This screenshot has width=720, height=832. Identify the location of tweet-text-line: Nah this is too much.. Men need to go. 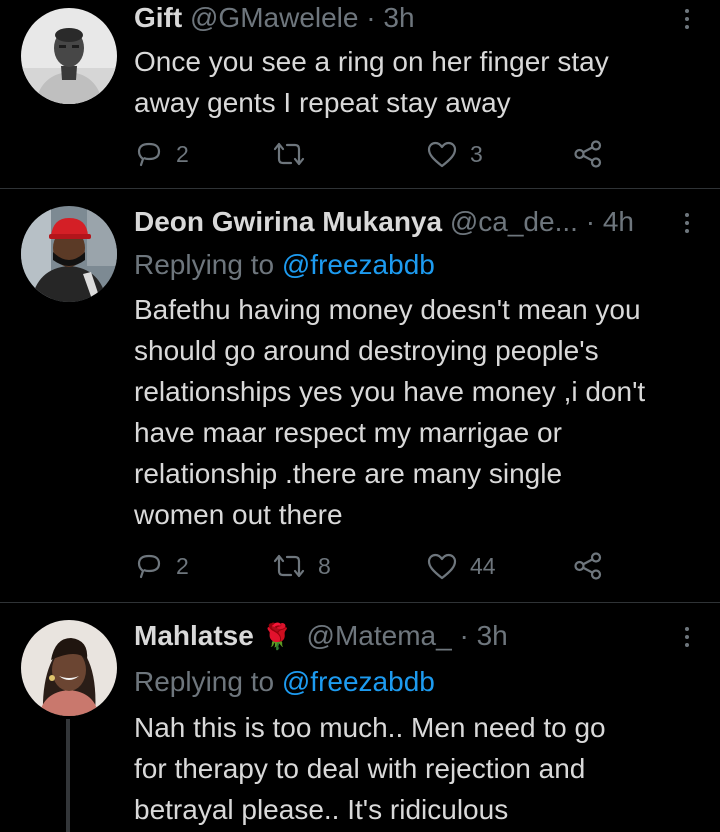
(370, 727).